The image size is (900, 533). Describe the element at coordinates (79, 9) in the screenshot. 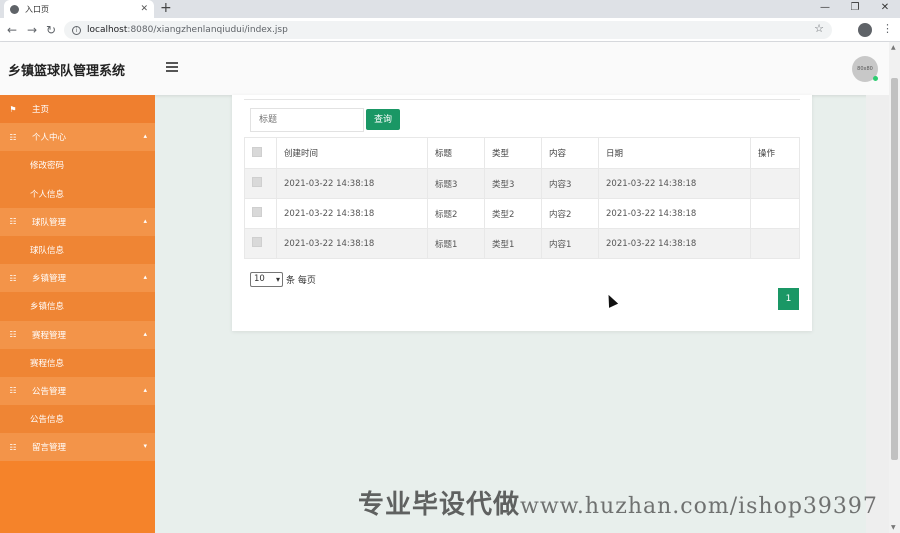

I see `browser-tab: 入口页 ✕` at that location.